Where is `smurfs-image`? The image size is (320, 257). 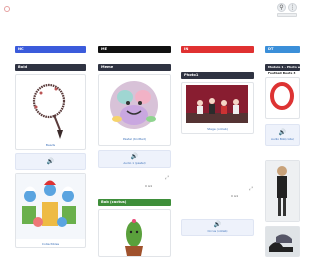 smurfs-image is located at coordinates (50, 206).